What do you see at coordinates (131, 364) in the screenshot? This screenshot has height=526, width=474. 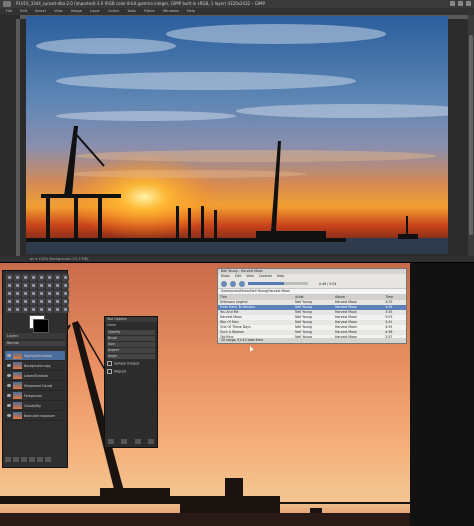 I see `option-sample-merged: Sample merged` at bounding box center [131, 364].